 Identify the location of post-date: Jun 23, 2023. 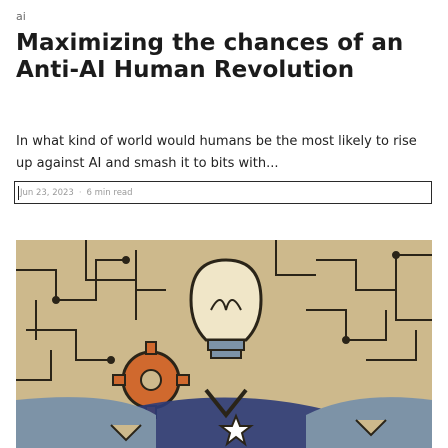
(47, 192).